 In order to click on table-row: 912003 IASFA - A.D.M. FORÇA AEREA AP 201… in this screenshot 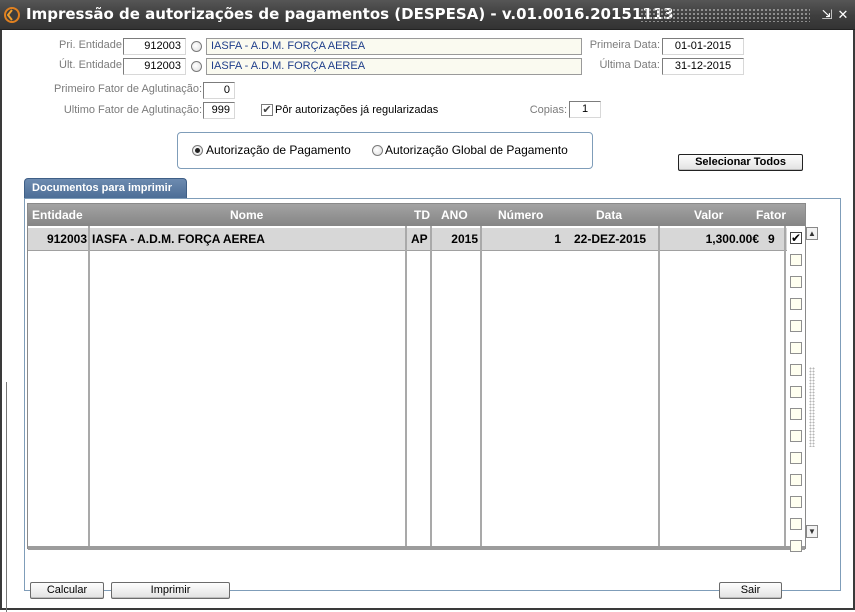, I will do `click(407, 239)`.